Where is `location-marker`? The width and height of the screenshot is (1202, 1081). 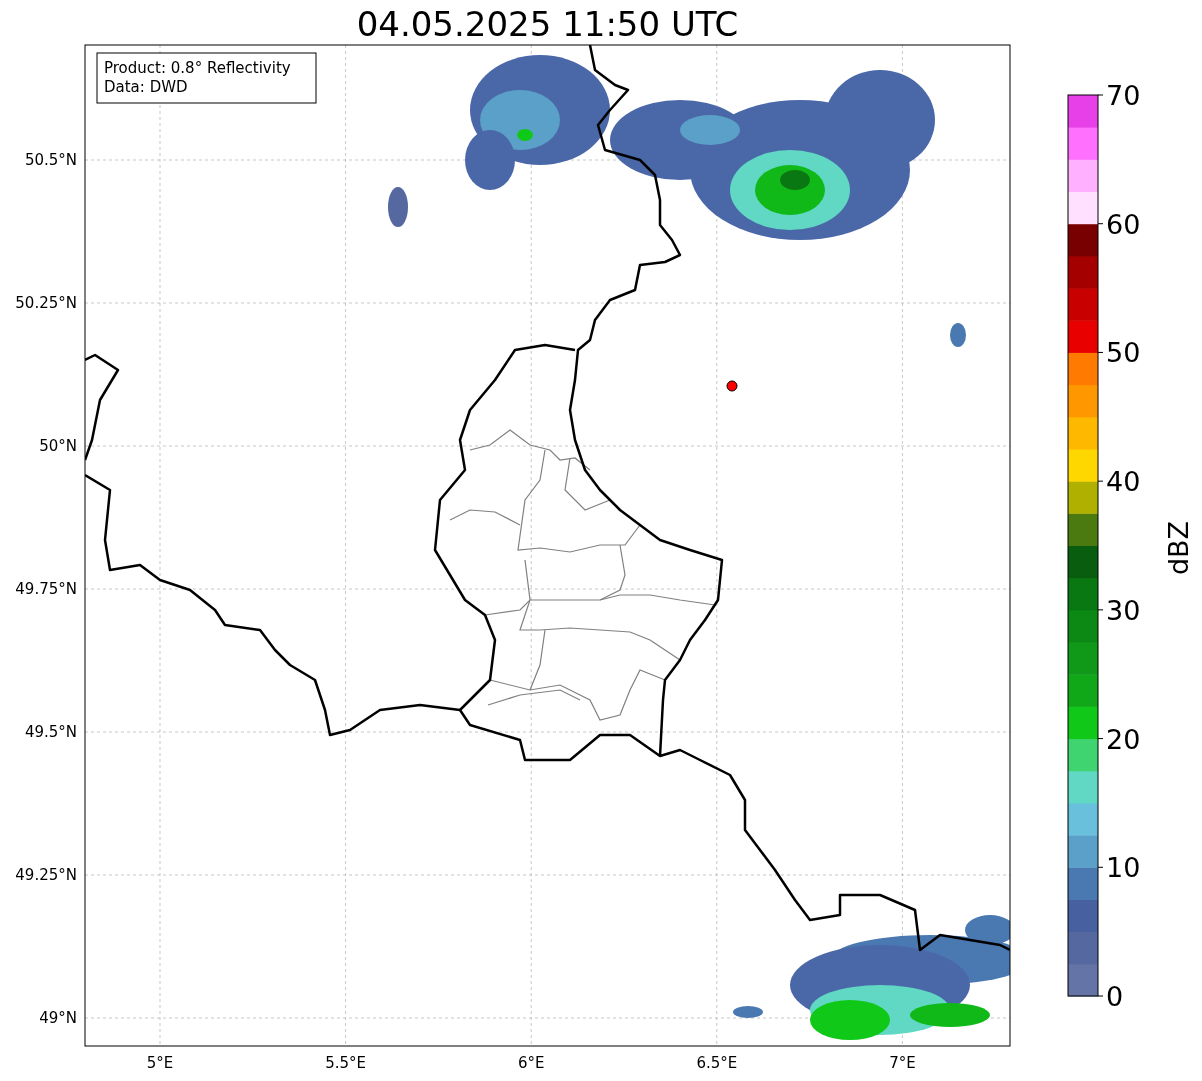 location-marker is located at coordinates (732, 386).